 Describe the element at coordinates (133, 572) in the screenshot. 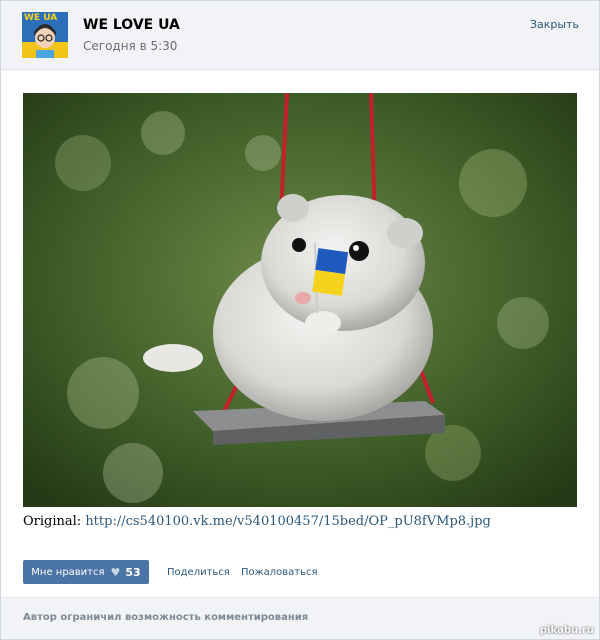

I see `like-count: 53` at that location.